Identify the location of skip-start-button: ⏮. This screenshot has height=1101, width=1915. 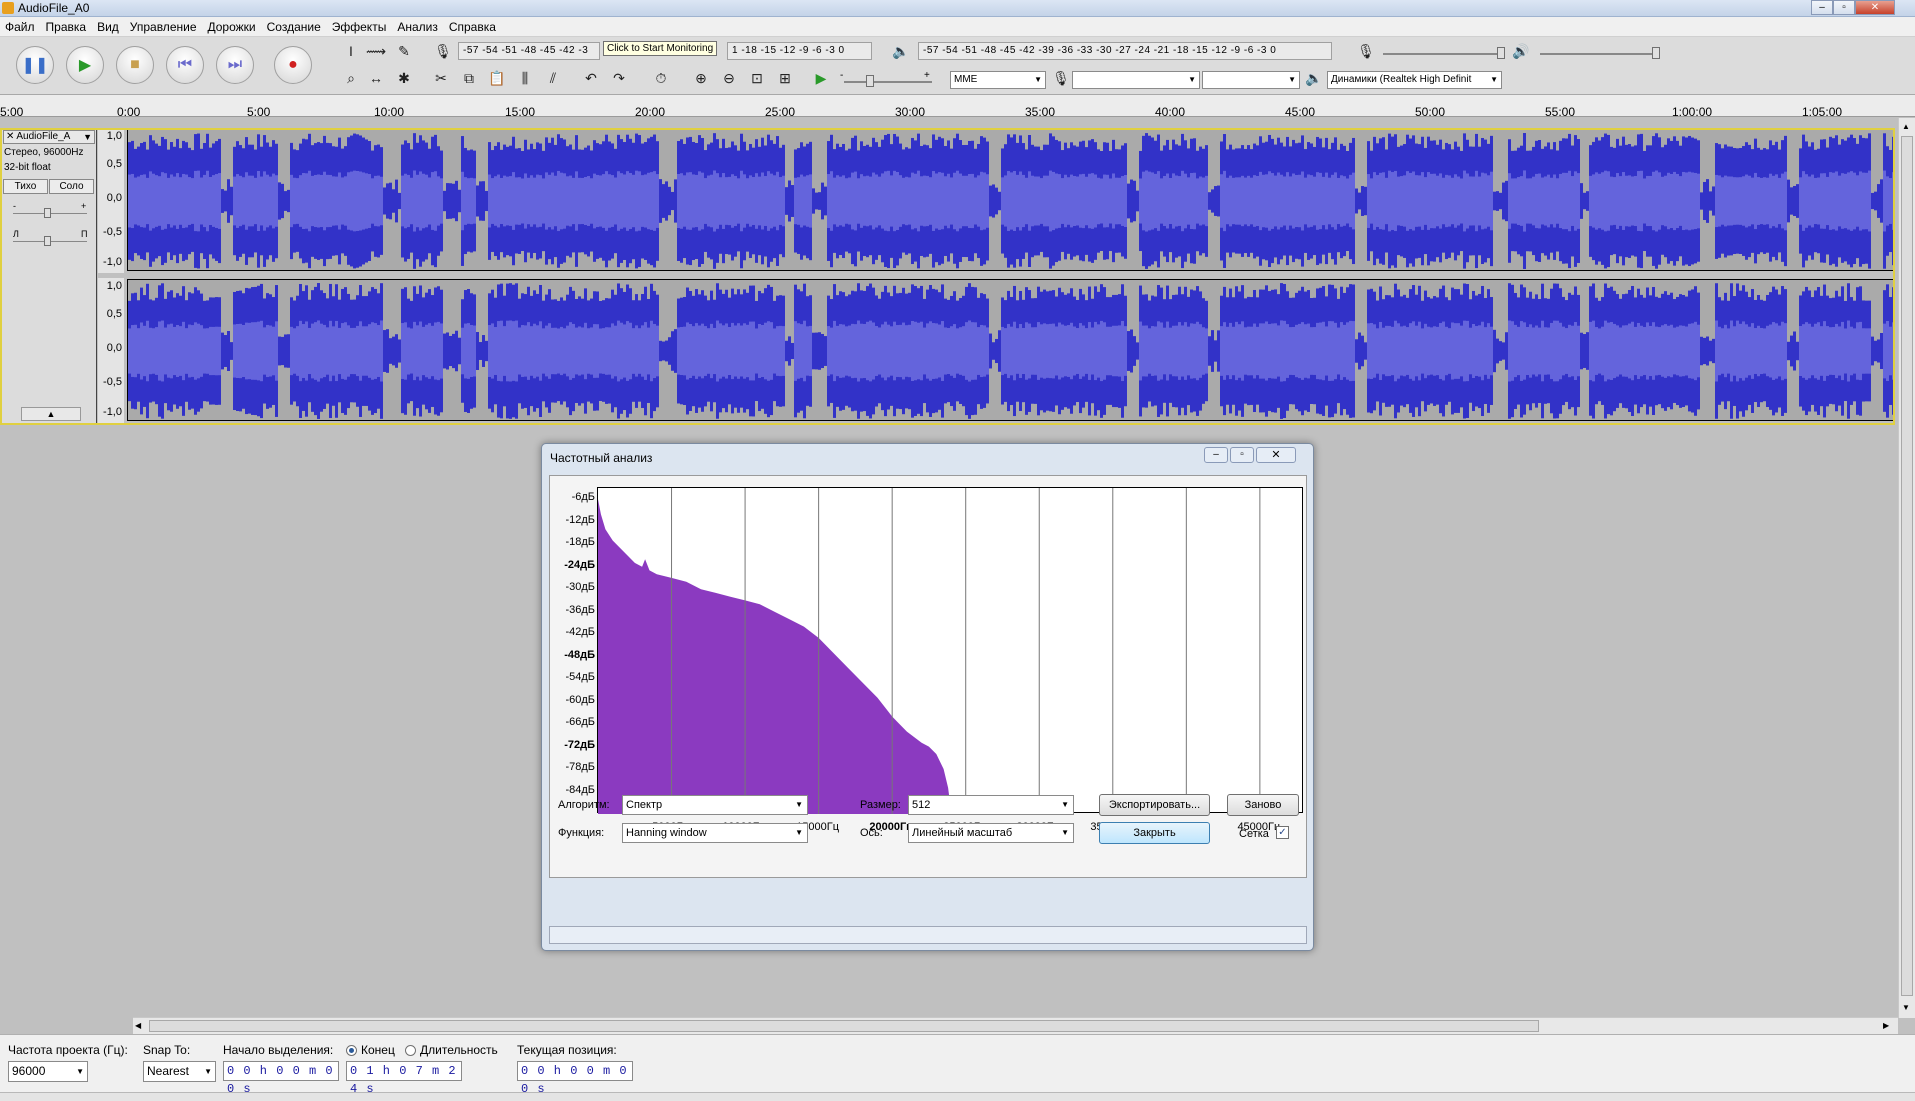
(185, 65).